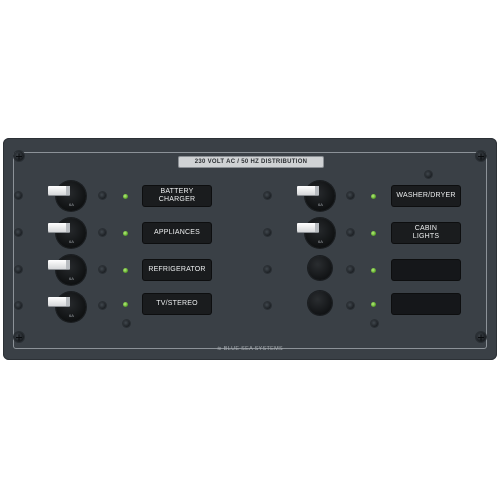 The height and width of the screenshot is (500, 500). Describe the element at coordinates (251, 162) in the screenshot. I see `panel-title: 230 VOLT AC / 50 HZ DISTRIBUTION` at that location.